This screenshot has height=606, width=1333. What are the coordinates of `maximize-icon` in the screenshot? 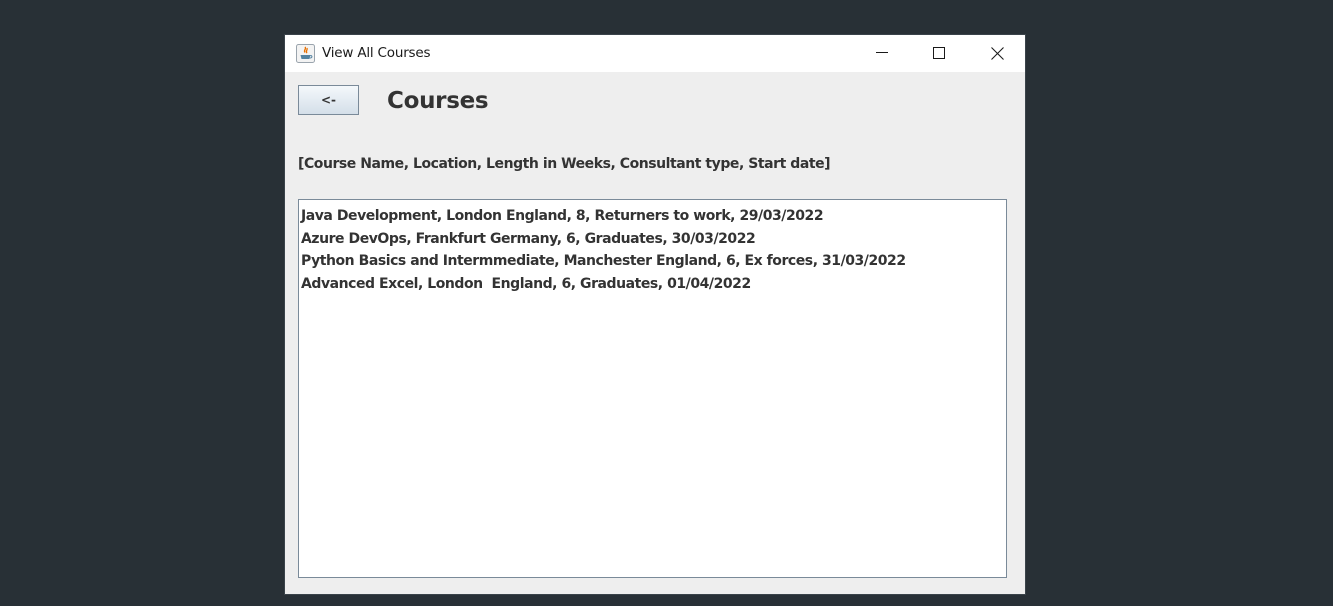 It's located at (939, 53).